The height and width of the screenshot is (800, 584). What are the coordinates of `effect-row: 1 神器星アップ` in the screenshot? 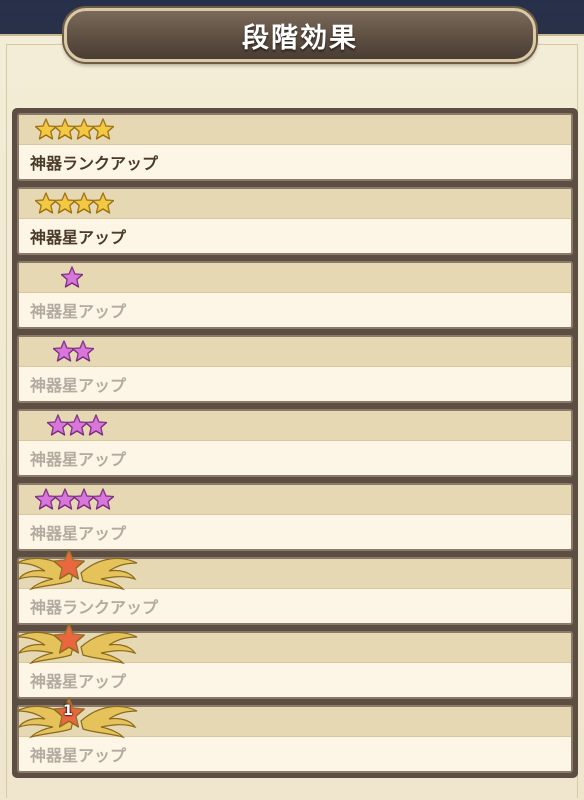 It's located at (294, 735).